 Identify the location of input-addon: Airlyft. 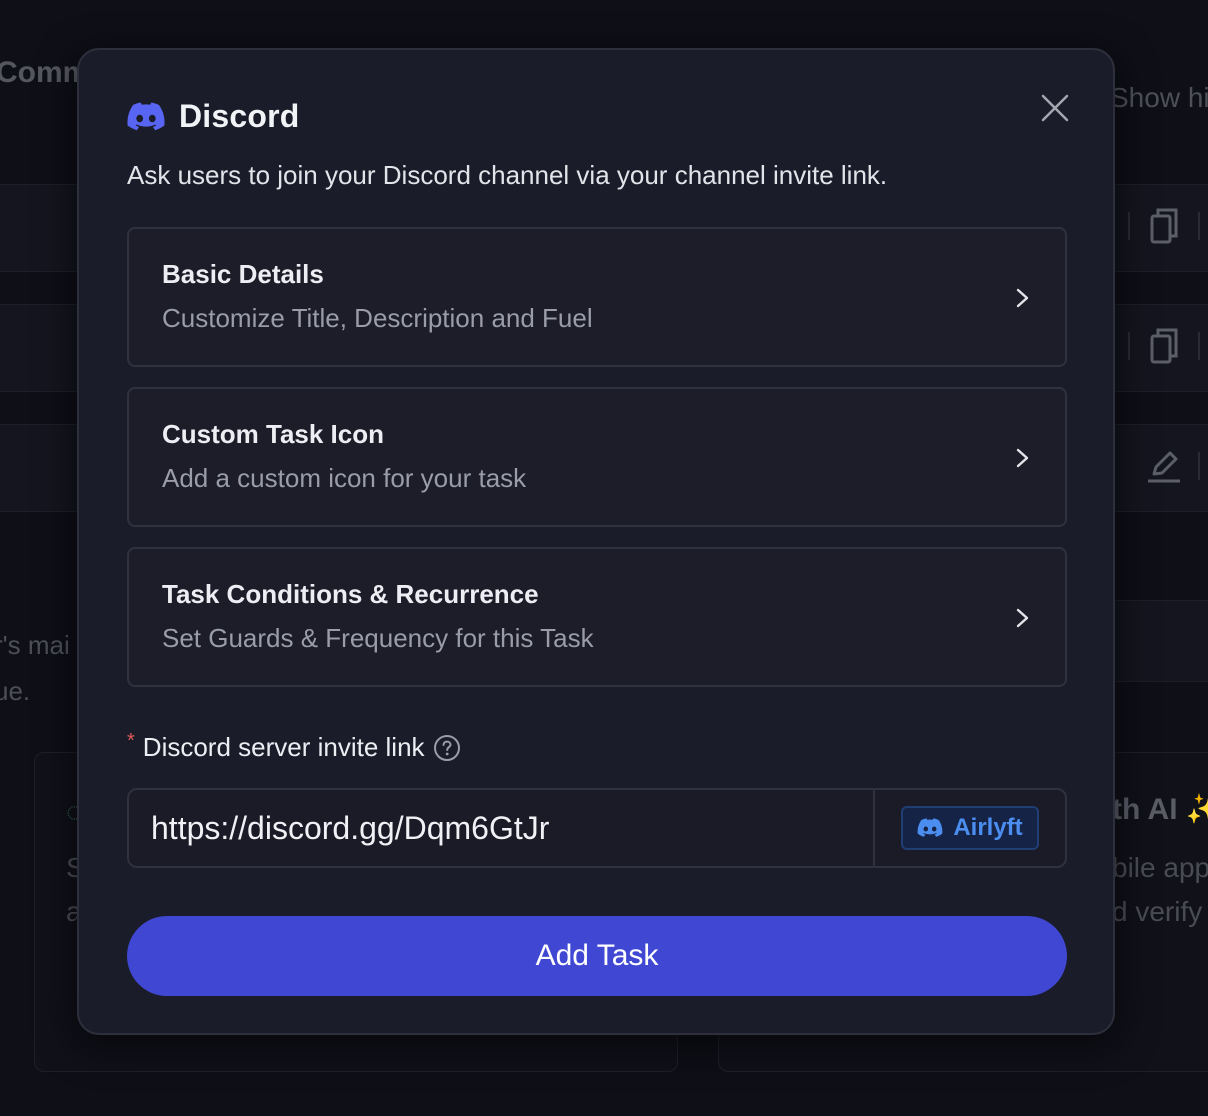
(969, 828).